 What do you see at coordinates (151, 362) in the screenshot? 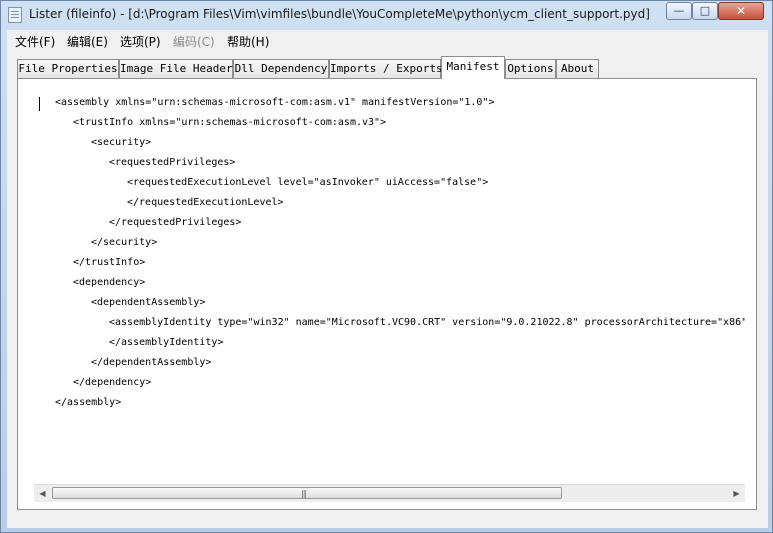
I see `manifest-line: </dependentAssembly>` at bounding box center [151, 362].